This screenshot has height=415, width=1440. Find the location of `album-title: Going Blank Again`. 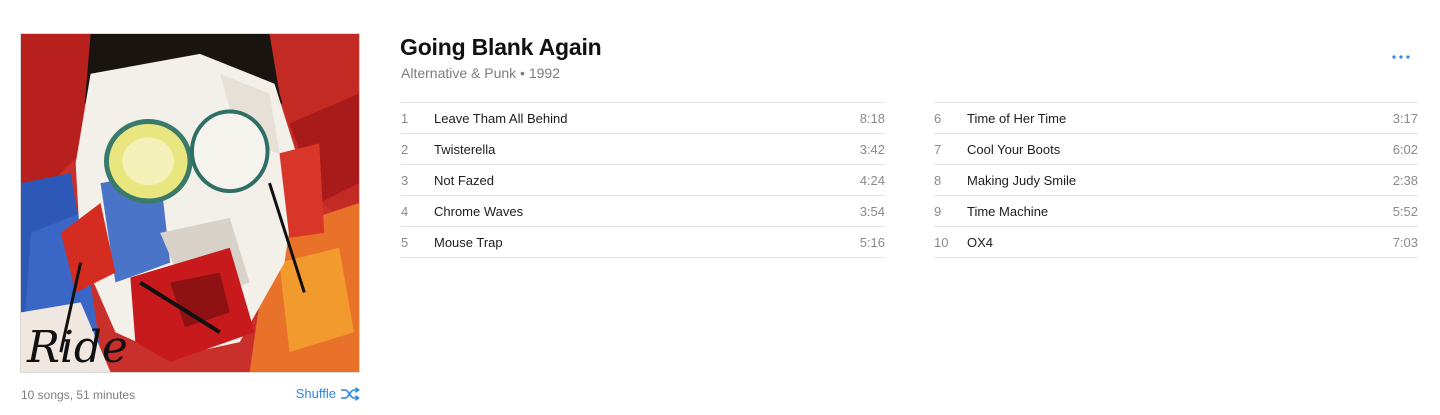

album-title: Going Blank Again is located at coordinates (501, 47).